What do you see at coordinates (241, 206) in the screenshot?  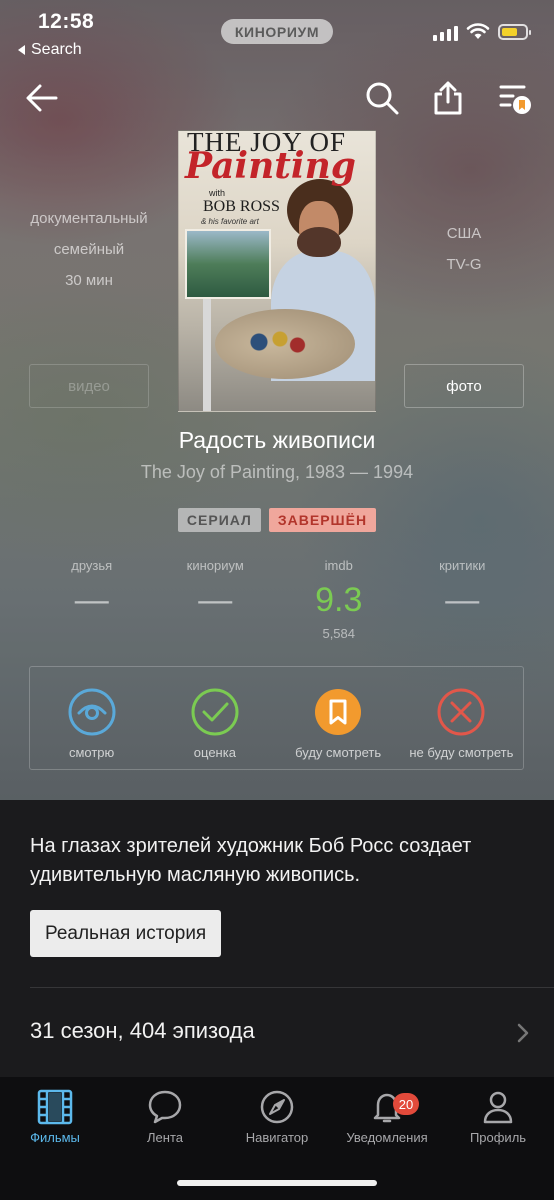 I see `poster-author: BOB ROSS` at bounding box center [241, 206].